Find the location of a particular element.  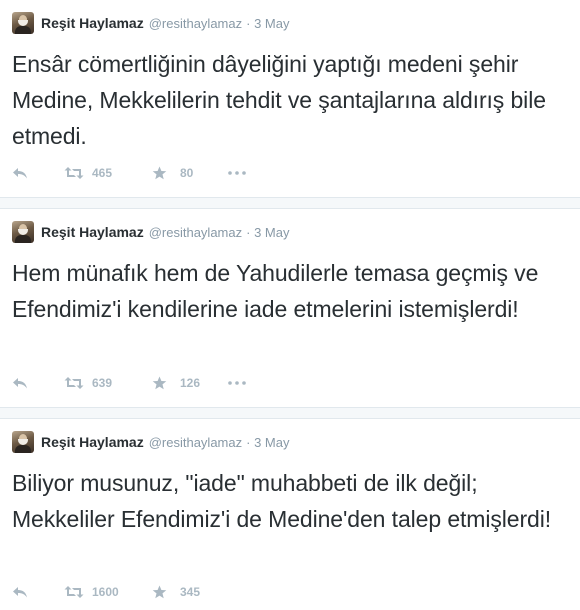

favorite-button: 345 is located at coordinates (181, 592).